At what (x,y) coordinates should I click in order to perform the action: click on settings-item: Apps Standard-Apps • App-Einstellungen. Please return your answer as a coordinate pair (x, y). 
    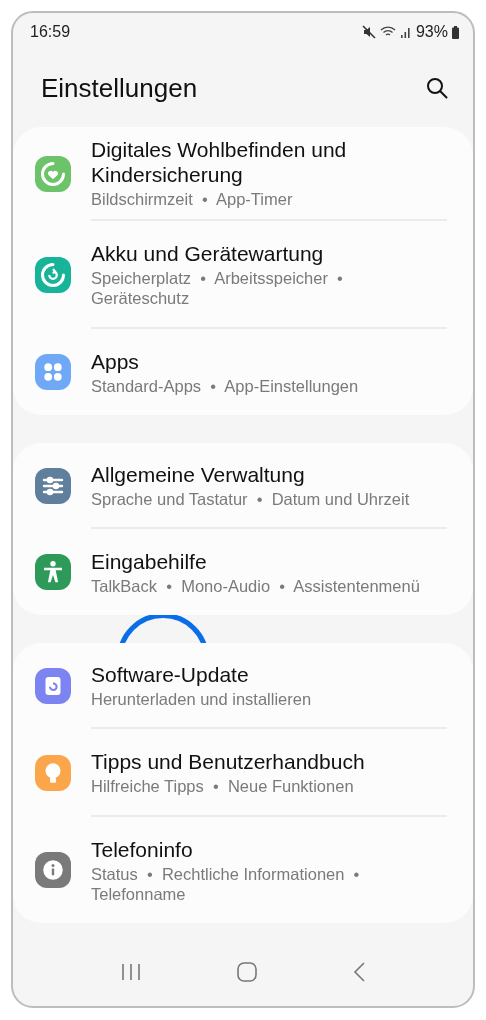
    Looking at the image, I should click on (243, 372).